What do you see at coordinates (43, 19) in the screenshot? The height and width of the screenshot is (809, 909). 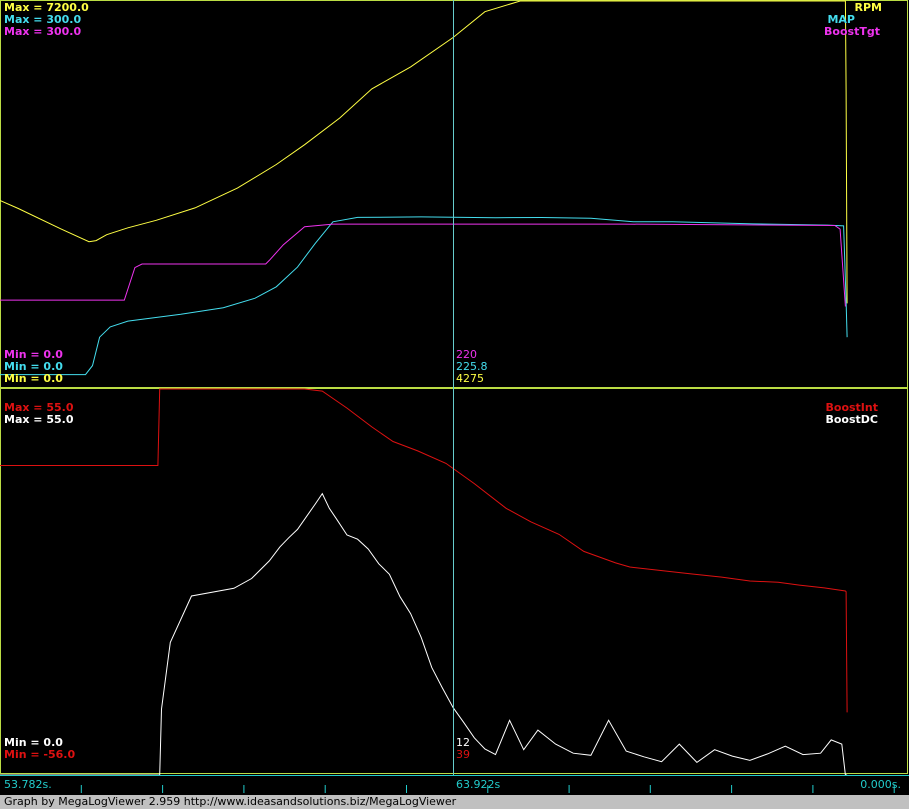 I see `map-max-label: Max = 300.0` at bounding box center [43, 19].